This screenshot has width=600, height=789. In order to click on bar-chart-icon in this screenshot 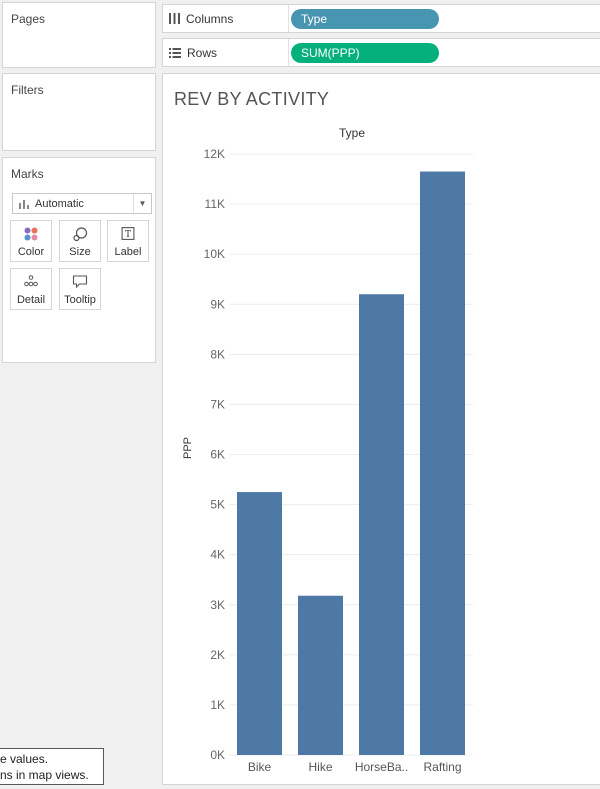, I will do `click(24, 204)`.